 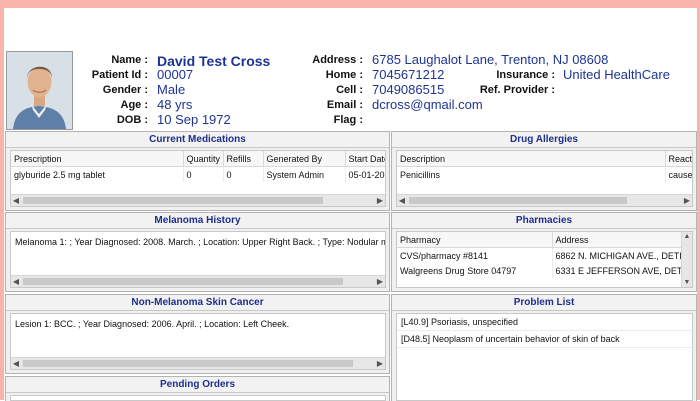 What do you see at coordinates (620, 255) in the screenshot?
I see `table-cell: 6862 N. MICHIGAN AVE., DETROIT` at bounding box center [620, 255].